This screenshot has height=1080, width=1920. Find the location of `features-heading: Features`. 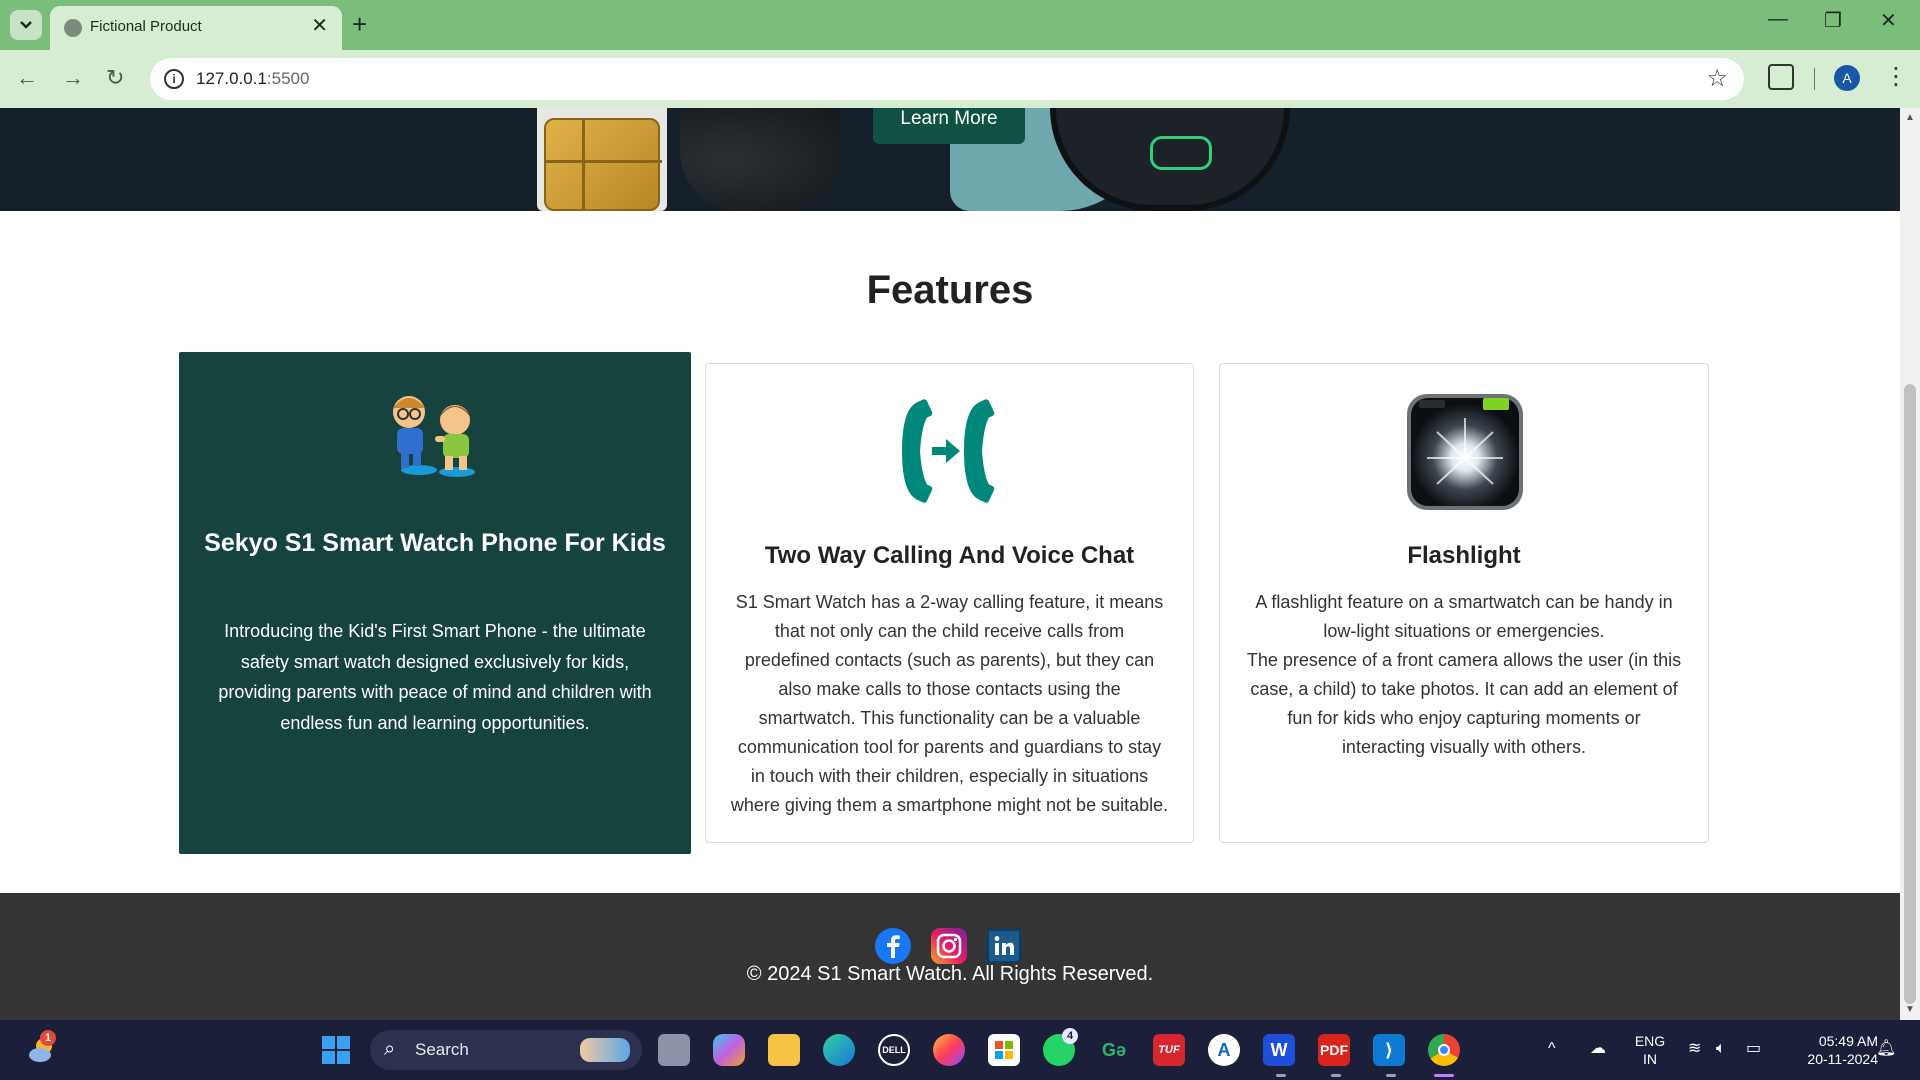

features-heading: Features is located at coordinates (950, 290).